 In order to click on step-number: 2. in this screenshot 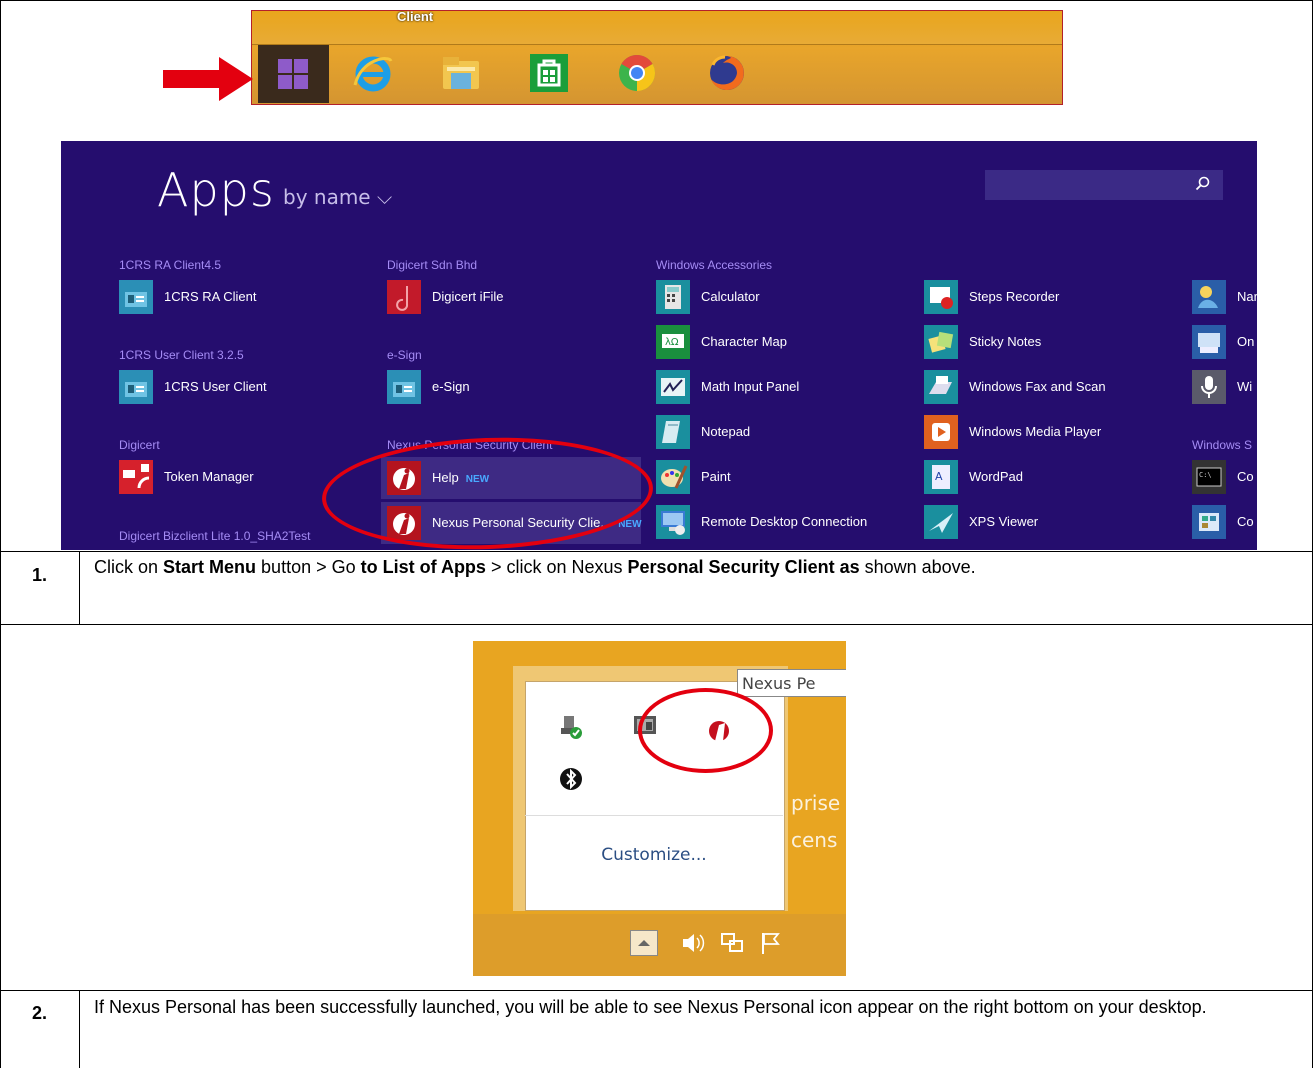, I will do `click(39, 1013)`.